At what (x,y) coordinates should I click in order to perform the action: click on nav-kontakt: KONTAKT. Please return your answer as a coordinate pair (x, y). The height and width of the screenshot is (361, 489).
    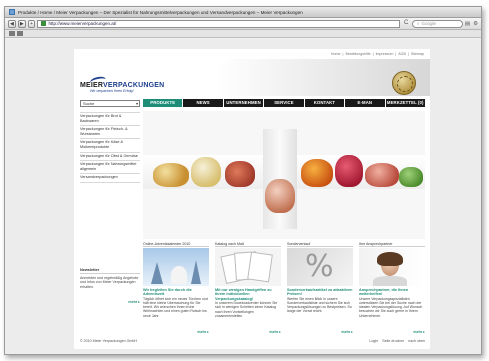
    Looking at the image, I should click on (324, 103).